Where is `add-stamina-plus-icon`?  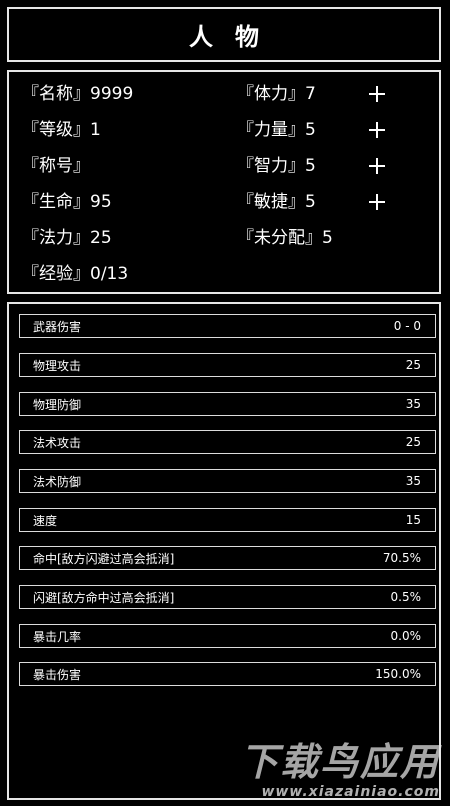 add-stamina-plus-icon is located at coordinates (377, 94).